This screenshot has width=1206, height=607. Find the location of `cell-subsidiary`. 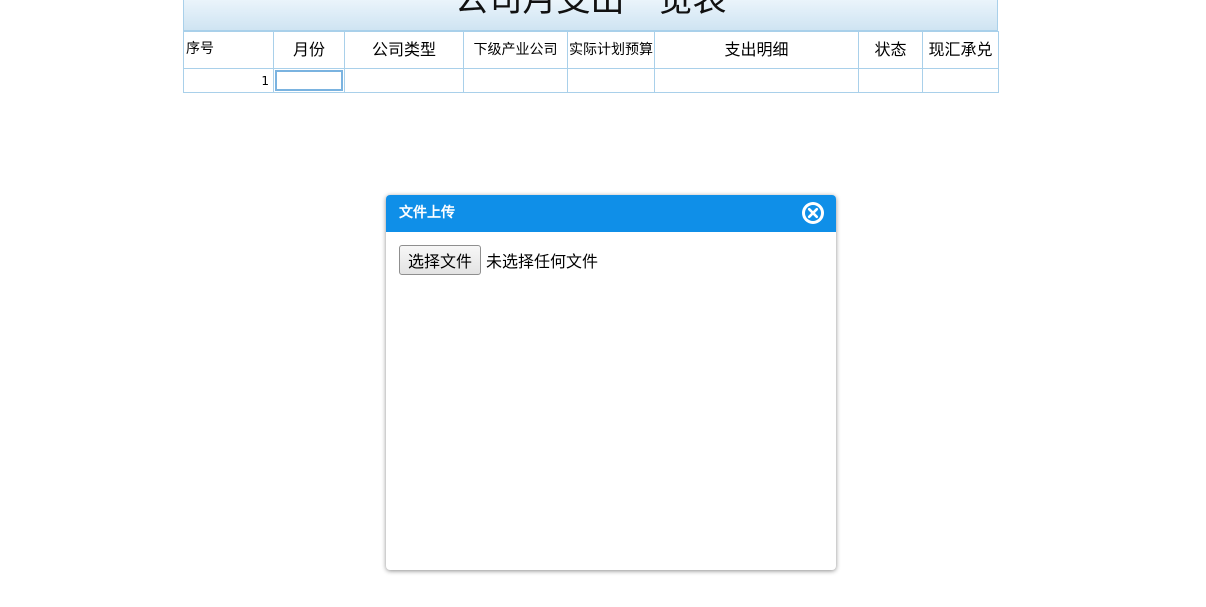

cell-subsidiary is located at coordinates (515, 80).